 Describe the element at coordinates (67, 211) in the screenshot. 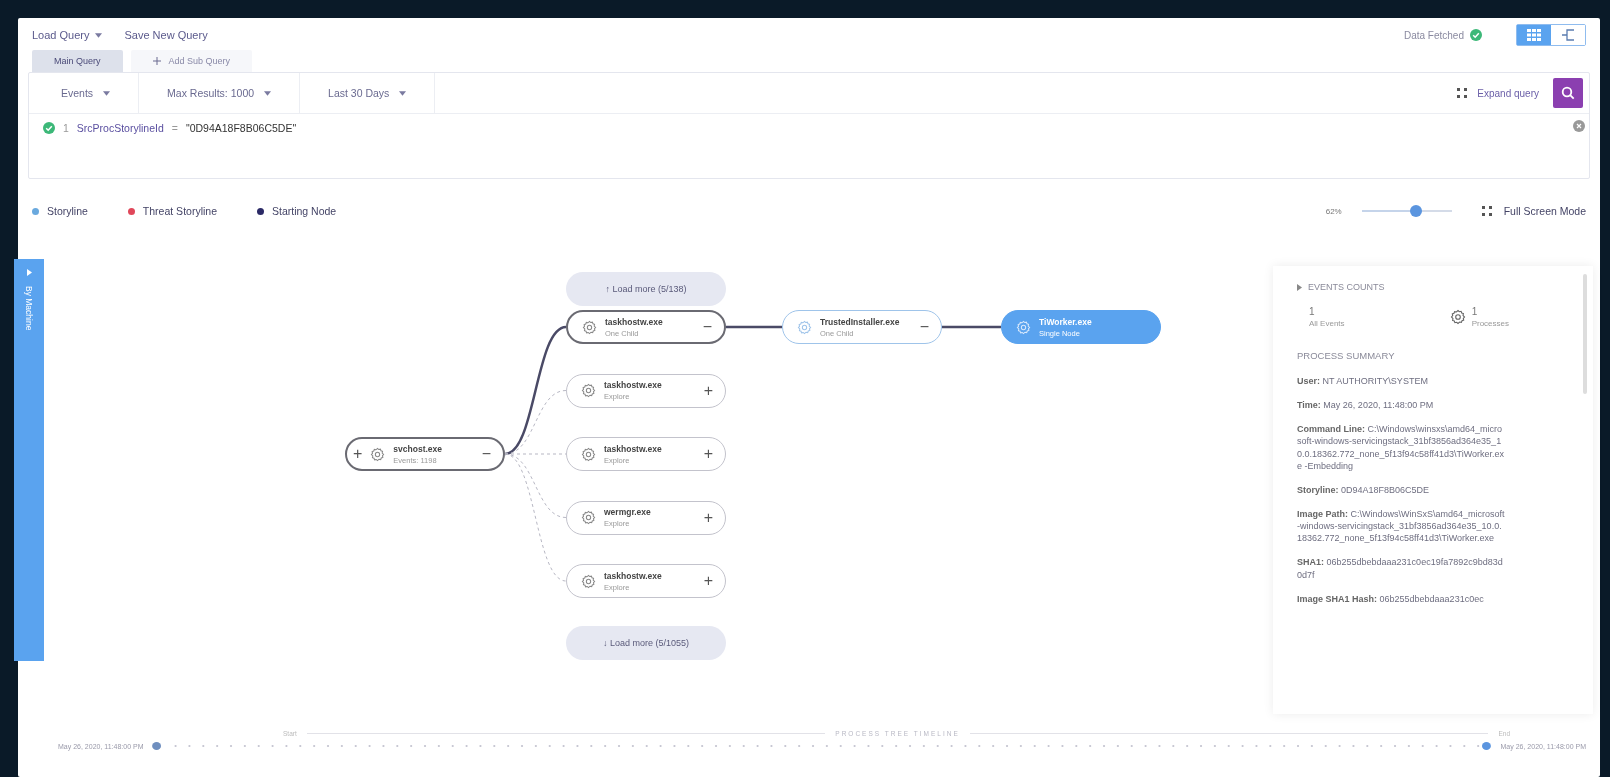

I see `legend-label: Storyline` at that location.